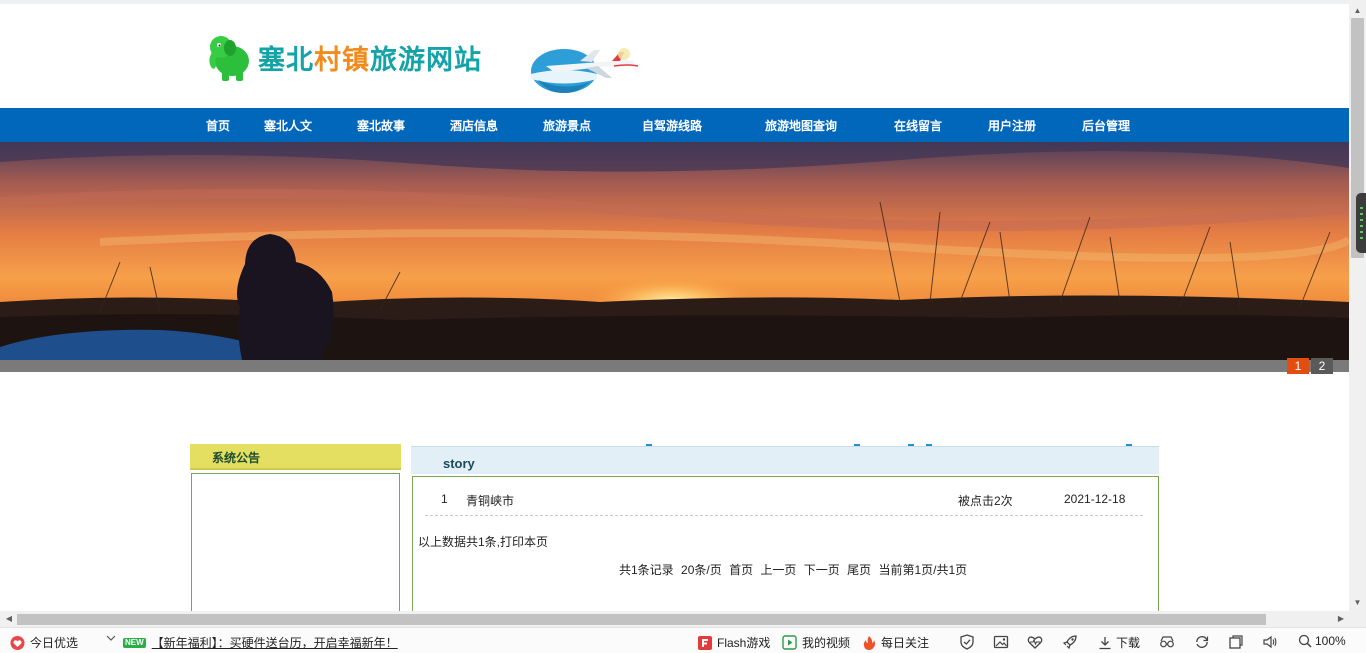 The width and height of the screenshot is (1366, 653). What do you see at coordinates (218, 125) in the screenshot?
I see `nav-home: 首页` at bounding box center [218, 125].